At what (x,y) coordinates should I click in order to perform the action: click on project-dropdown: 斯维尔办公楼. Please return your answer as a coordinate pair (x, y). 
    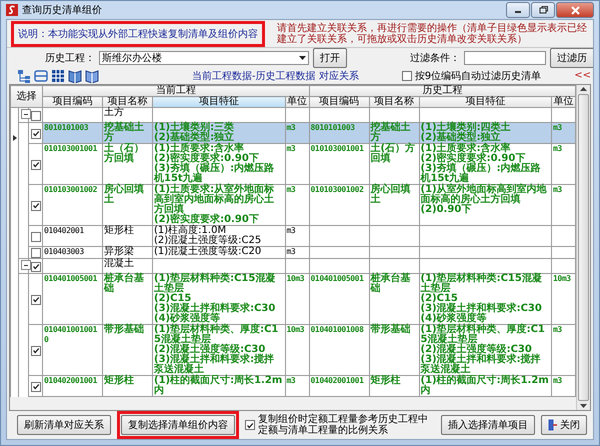
    Looking at the image, I should click on (204, 57).